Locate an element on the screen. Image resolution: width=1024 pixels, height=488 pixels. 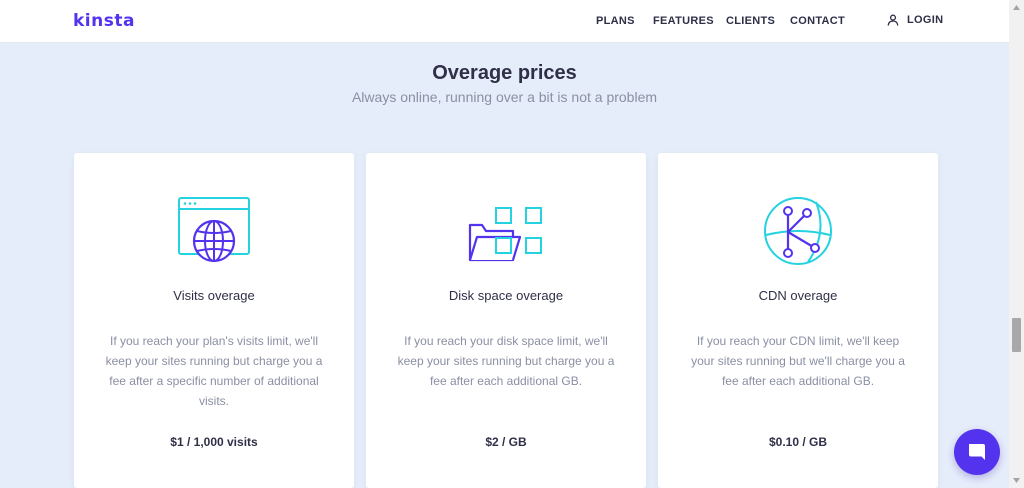
triangle-up-icon is located at coordinates (1016, 7).